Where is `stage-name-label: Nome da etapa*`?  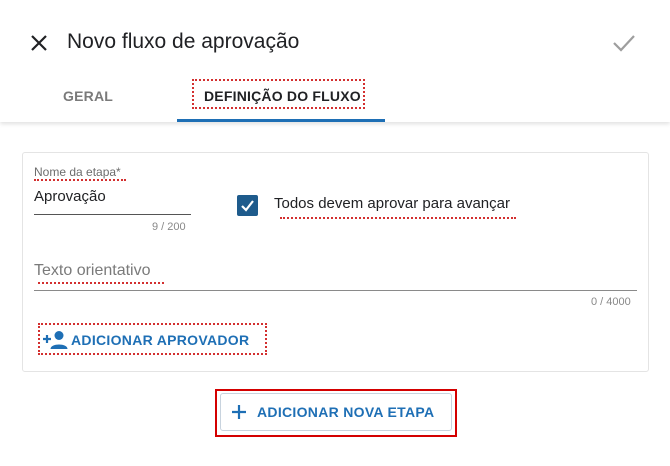 stage-name-label: Nome da etapa* is located at coordinates (77, 172).